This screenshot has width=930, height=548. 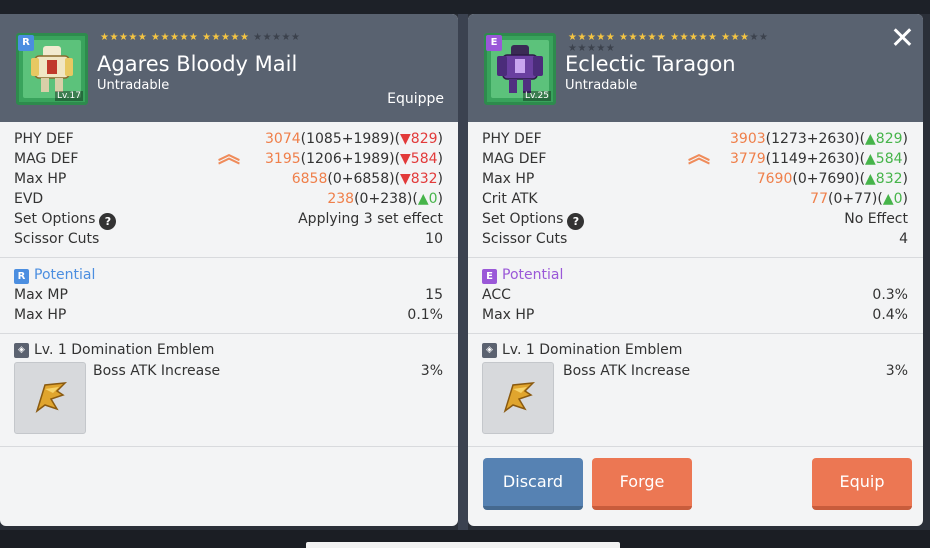 I want to click on scissor-cuts-row: Scissor Cuts 4, so click(x=695, y=239).